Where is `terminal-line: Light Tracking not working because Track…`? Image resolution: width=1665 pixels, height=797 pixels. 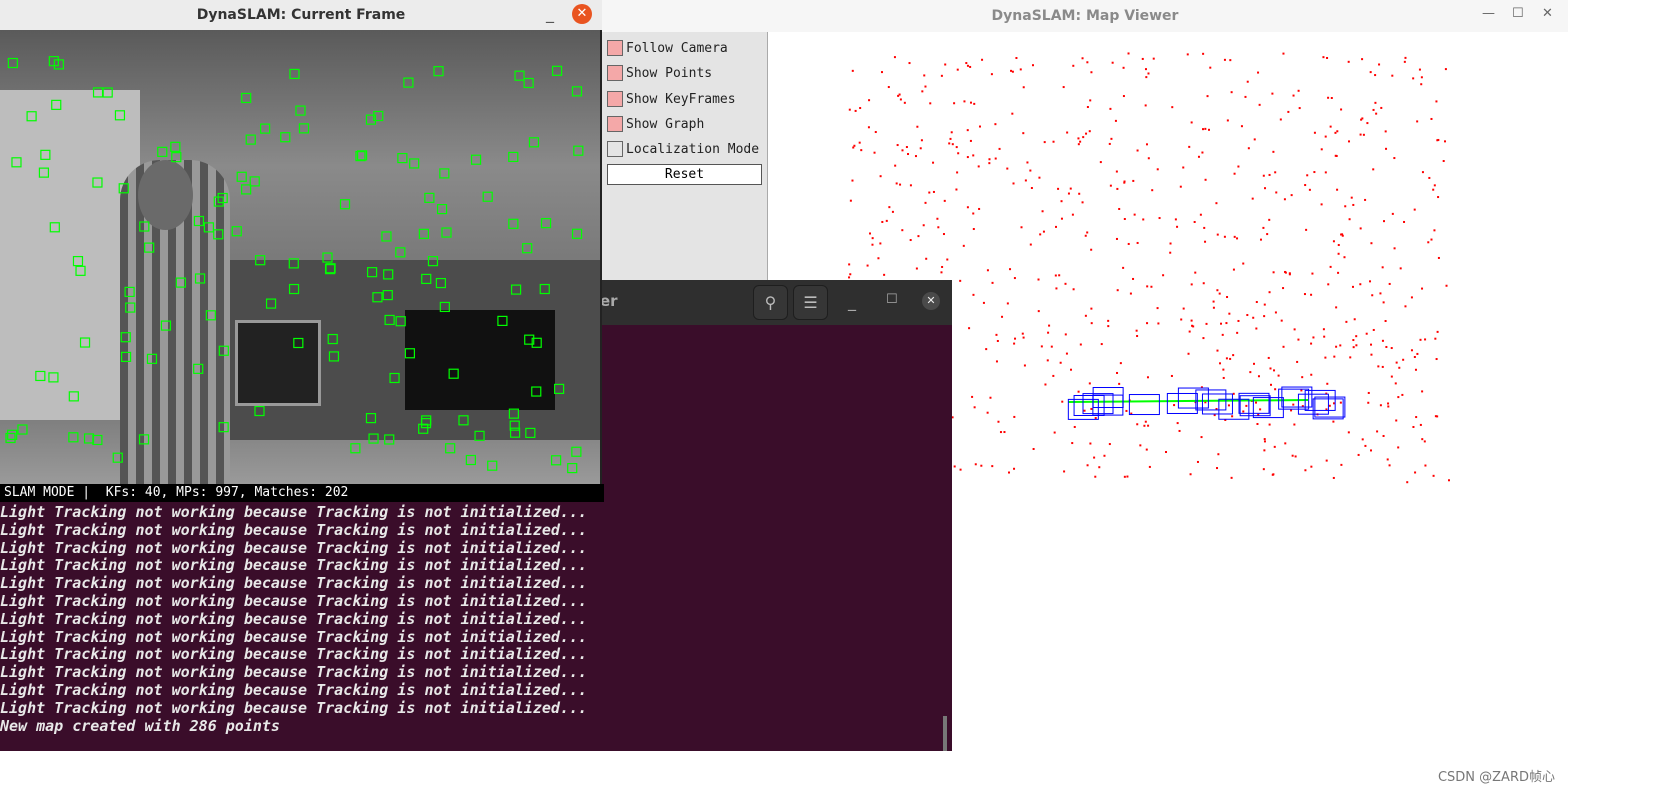 terminal-line: Light Tracking not working because Track… is located at coordinates (293, 618).